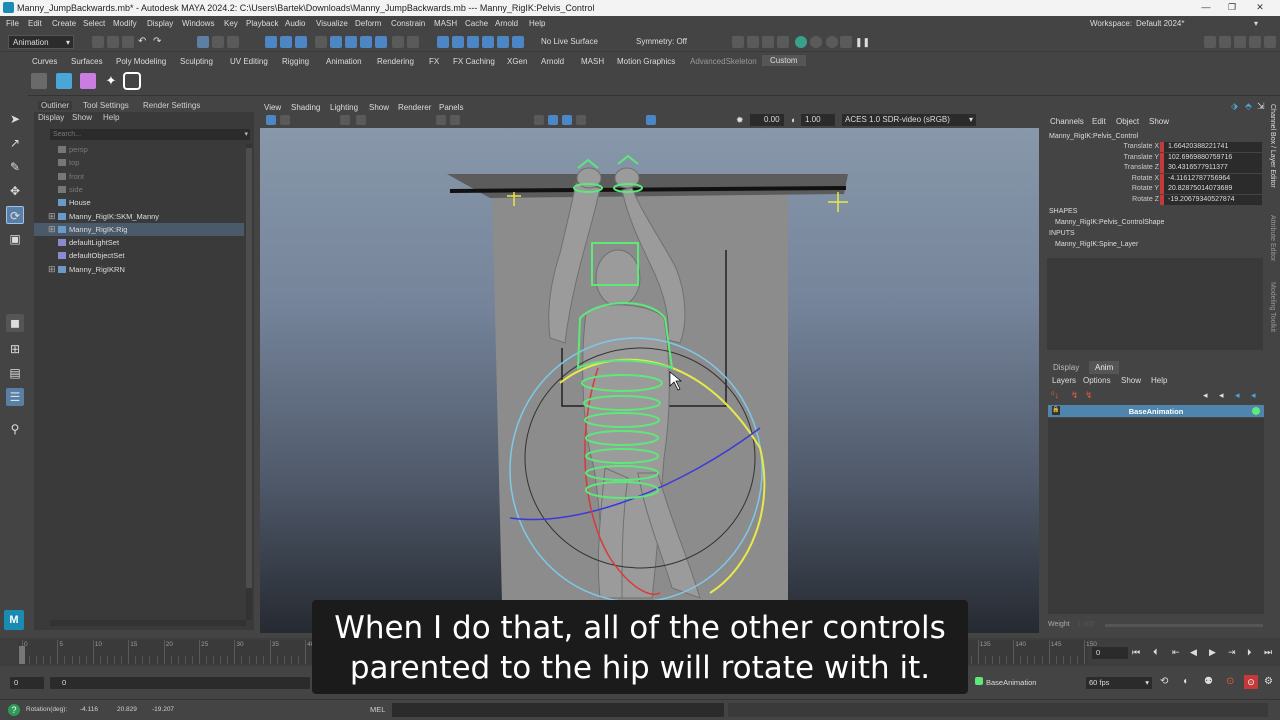 The width and height of the screenshot is (1280, 720). I want to click on lock-selection-icon, so click(398, 42).